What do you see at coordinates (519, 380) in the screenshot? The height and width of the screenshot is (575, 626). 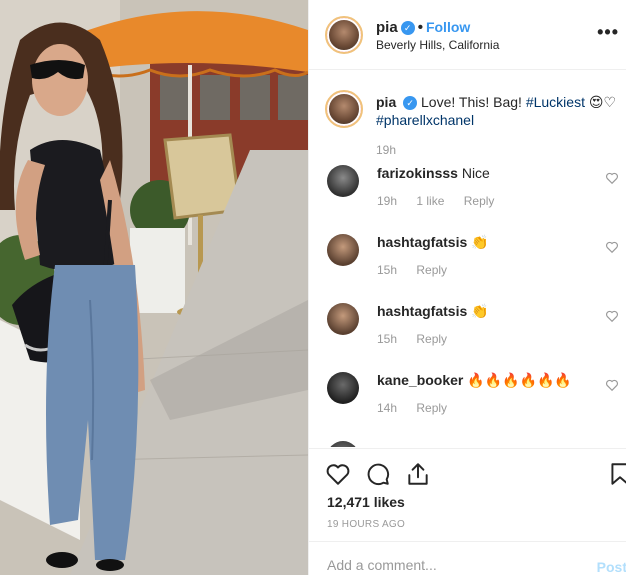 I see `comment-text: 🔥🔥🔥🔥🔥🔥` at bounding box center [519, 380].